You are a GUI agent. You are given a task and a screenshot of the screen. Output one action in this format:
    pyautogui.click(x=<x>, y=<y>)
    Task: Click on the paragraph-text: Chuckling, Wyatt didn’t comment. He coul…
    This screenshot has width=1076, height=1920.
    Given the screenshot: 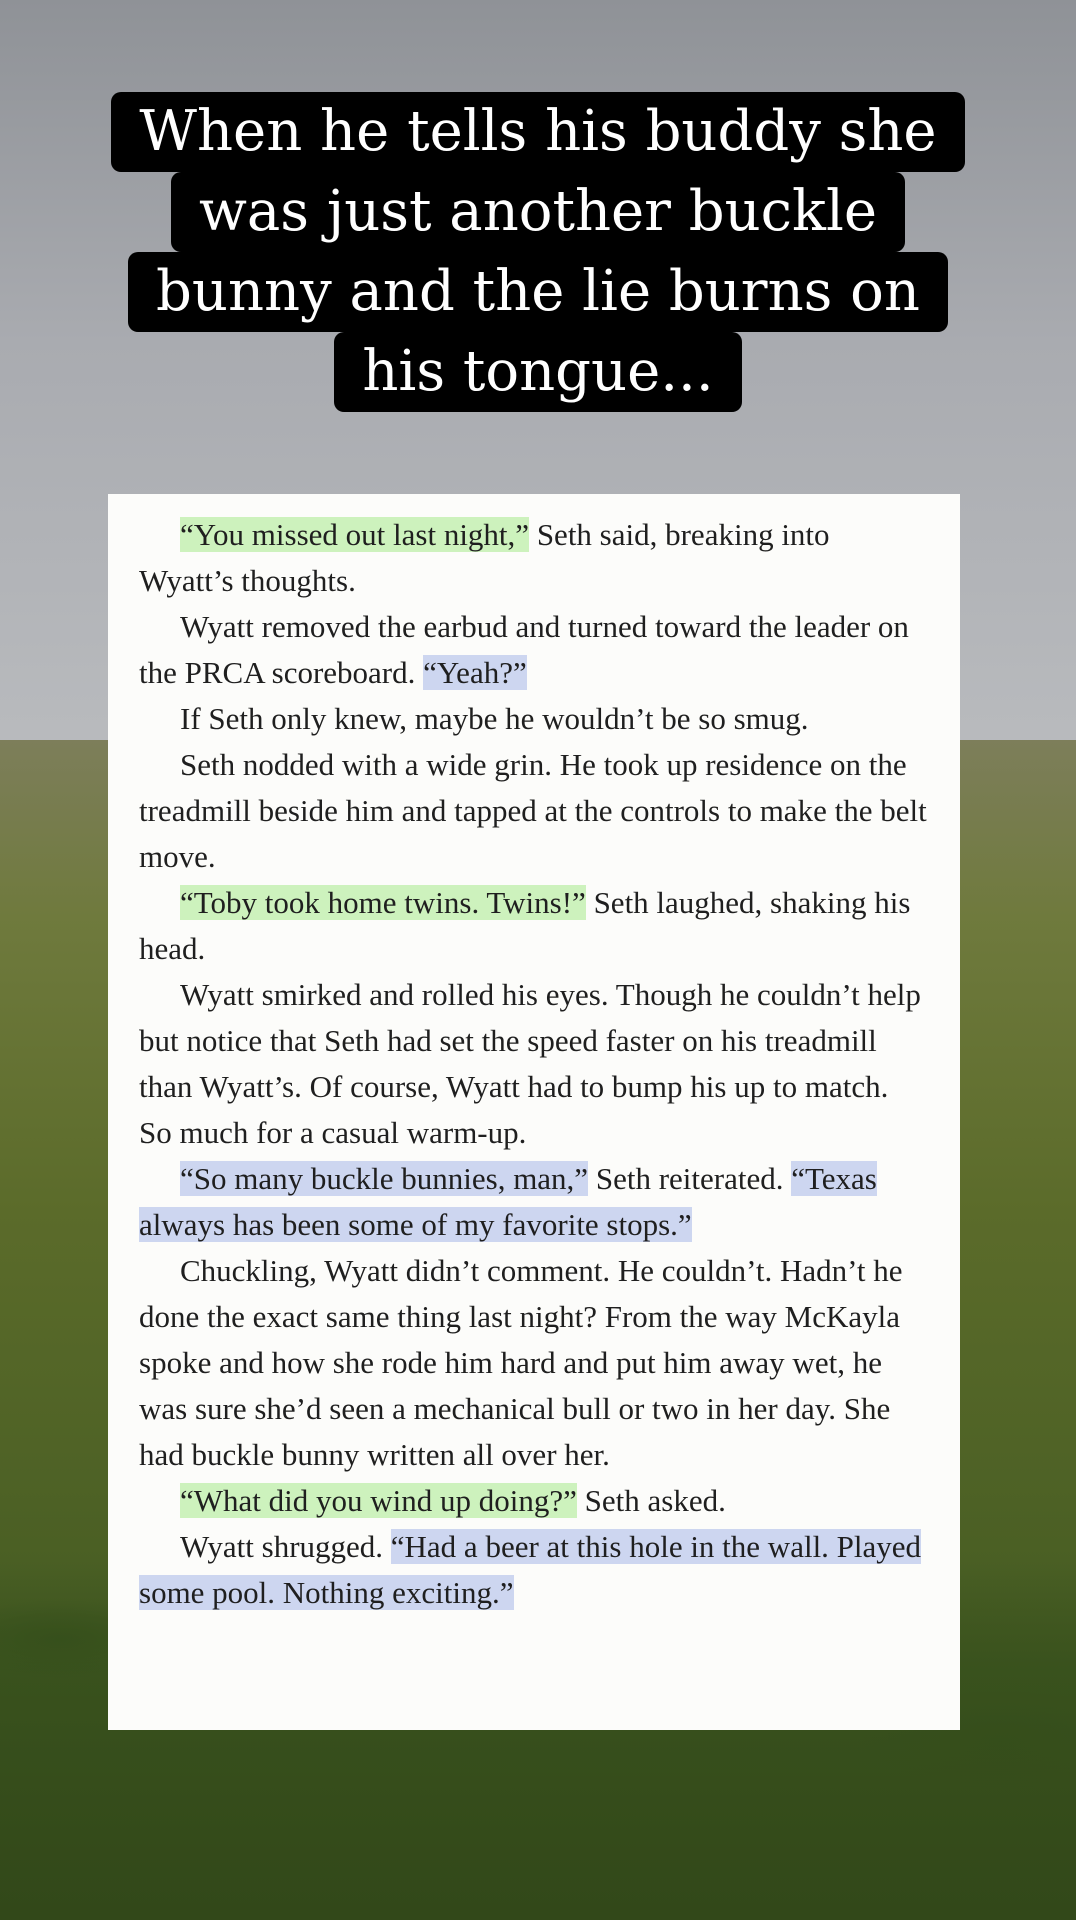 What is the action you would take?
    pyautogui.click(x=521, y=1362)
    